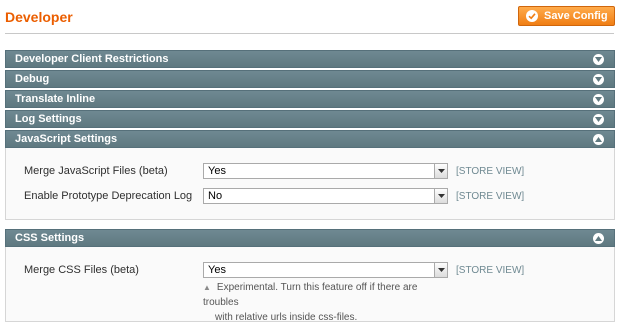 The image size is (620, 329). Describe the element at coordinates (310, 238) in the screenshot. I see `section-css-settings: CSS Settings` at that location.